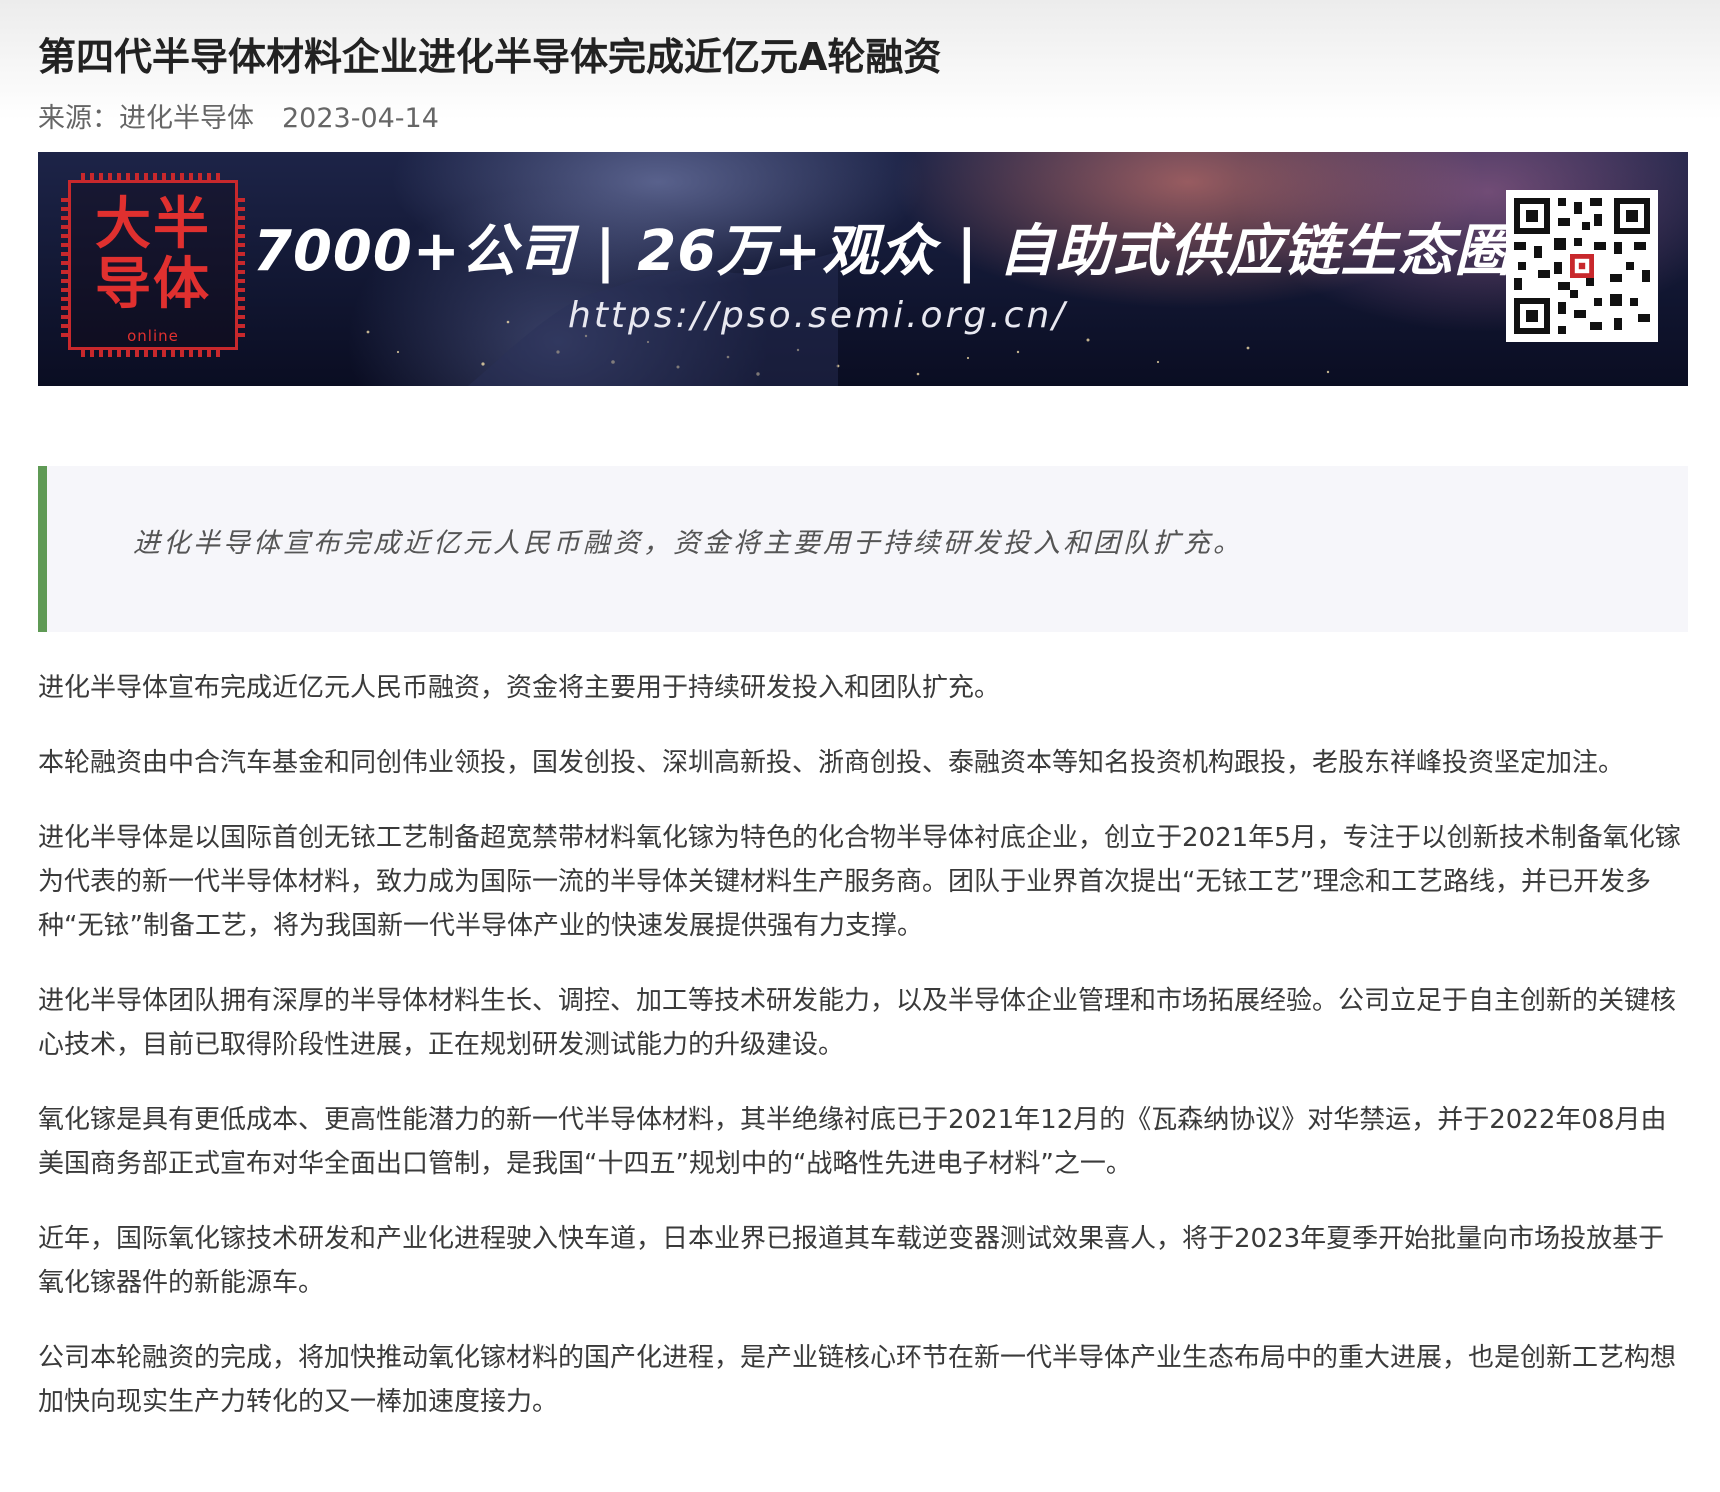 The image size is (1720, 1492). Describe the element at coordinates (688, 543) in the screenshot. I see `summary-text: 进化半导体宣布完成近亿元人民币融资，资金将主要用于持续研发投入和团队扩充。` at that location.